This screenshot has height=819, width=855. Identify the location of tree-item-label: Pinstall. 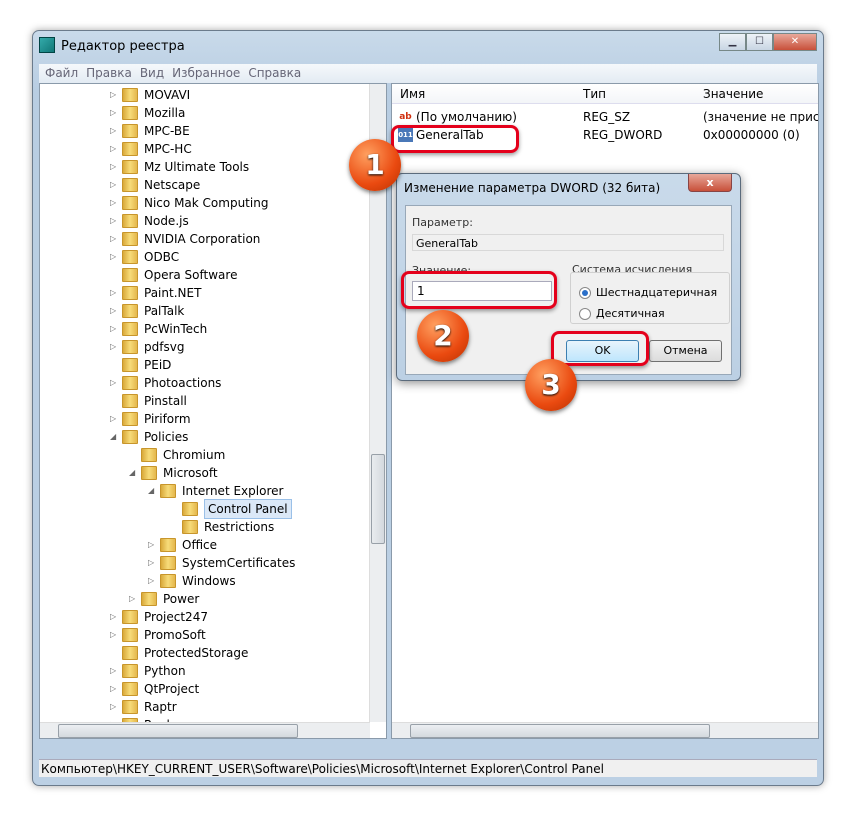
(165, 401).